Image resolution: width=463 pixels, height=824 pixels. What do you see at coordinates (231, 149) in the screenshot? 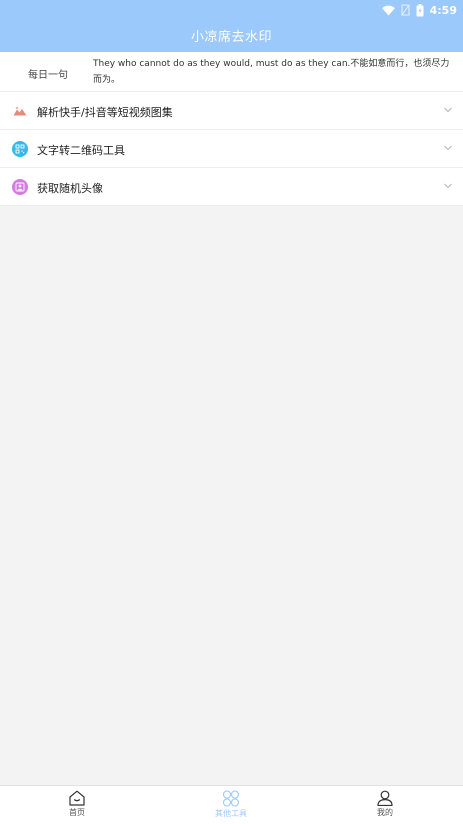
I see `tool-text-to-qrcode: 文字转二维码工具` at bounding box center [231, 149].